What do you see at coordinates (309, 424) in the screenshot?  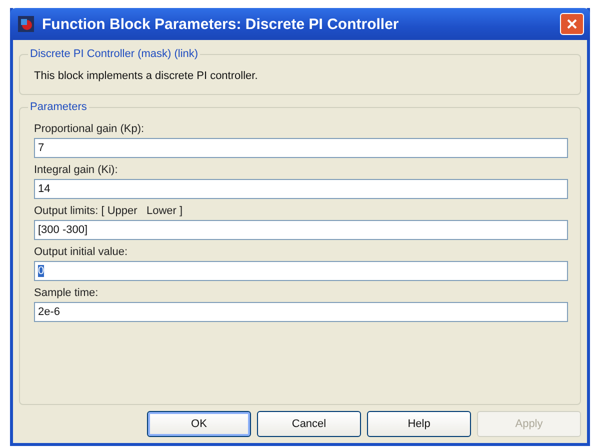 I see `dialog-button: Cancel` at bounding box center [309, 424].